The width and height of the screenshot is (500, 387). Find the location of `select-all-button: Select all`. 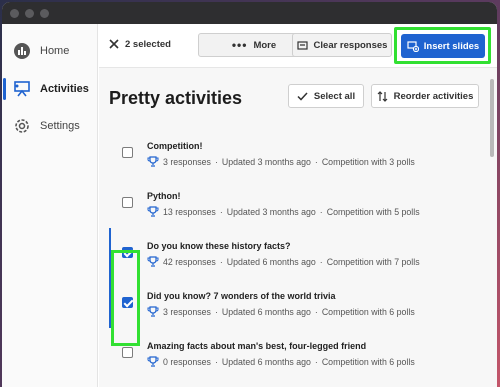

select-all-button: Select all is located at coordinates (326, 96).